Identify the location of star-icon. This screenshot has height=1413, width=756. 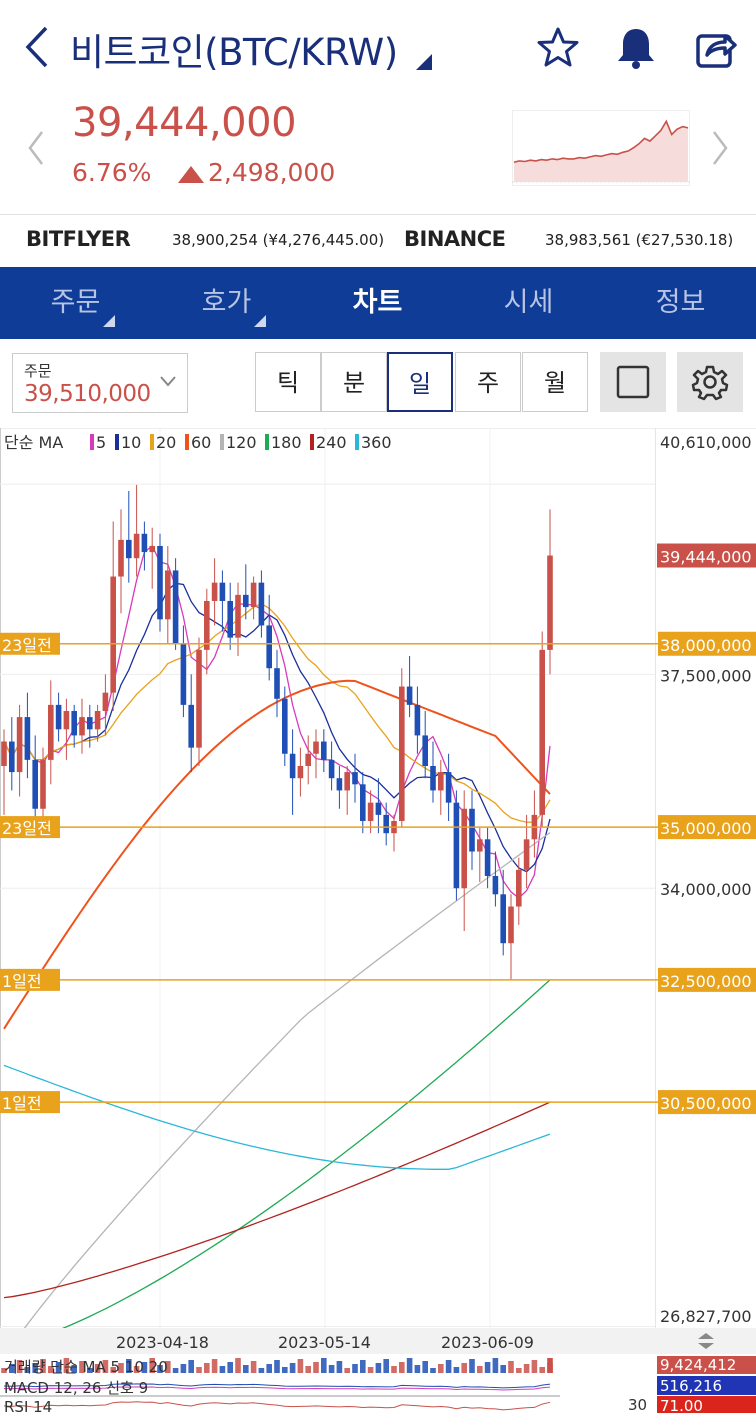
(558, 48).